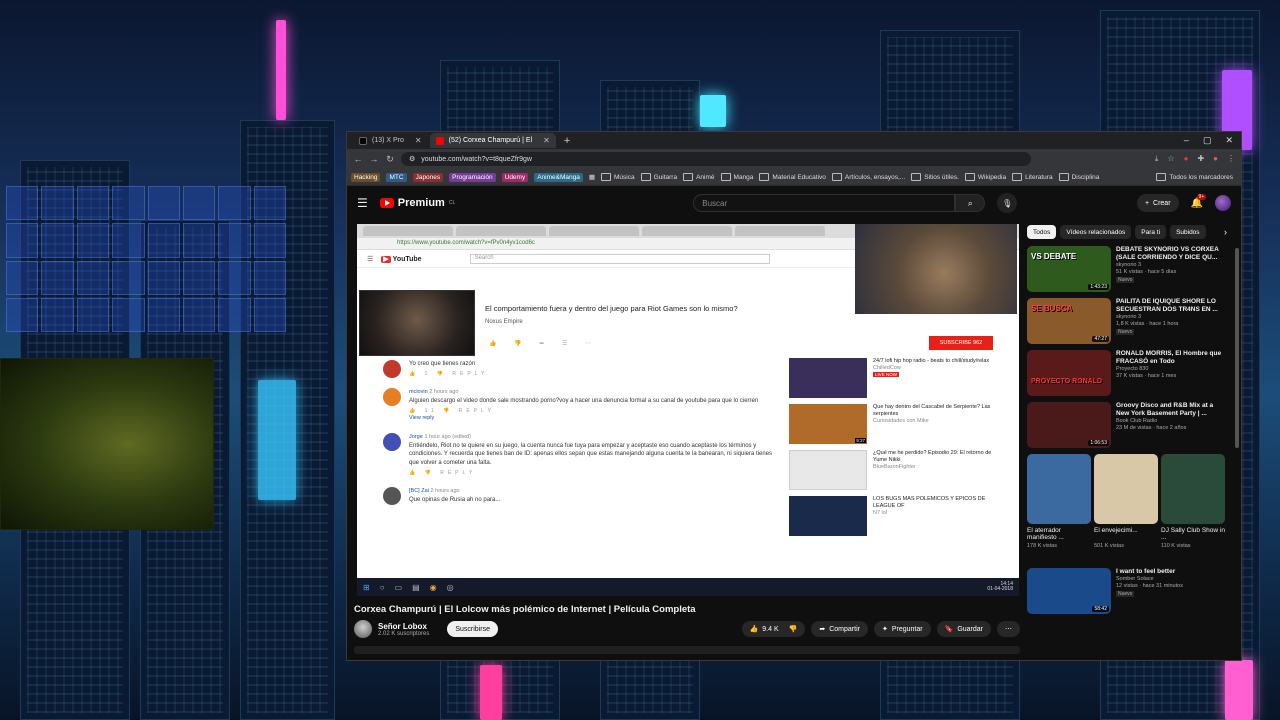 The image size is (1280, 720). What do you see at coordinates (1042, 232) in the screenshot?
I see `chip-all: Todos` at bounding box center [1042, 232].